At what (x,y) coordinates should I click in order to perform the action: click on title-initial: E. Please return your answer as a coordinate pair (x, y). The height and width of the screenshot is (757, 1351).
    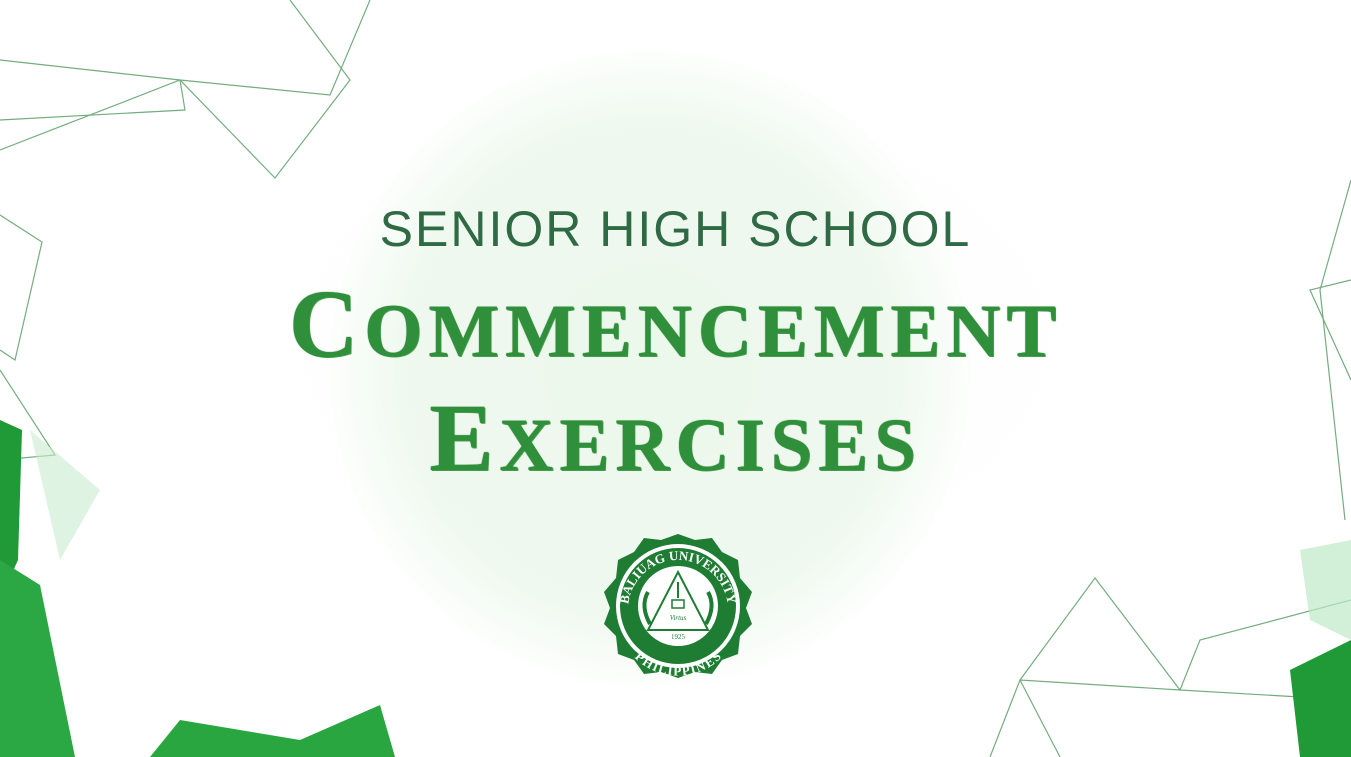
    Looking at the image, I should click on (464, 437).